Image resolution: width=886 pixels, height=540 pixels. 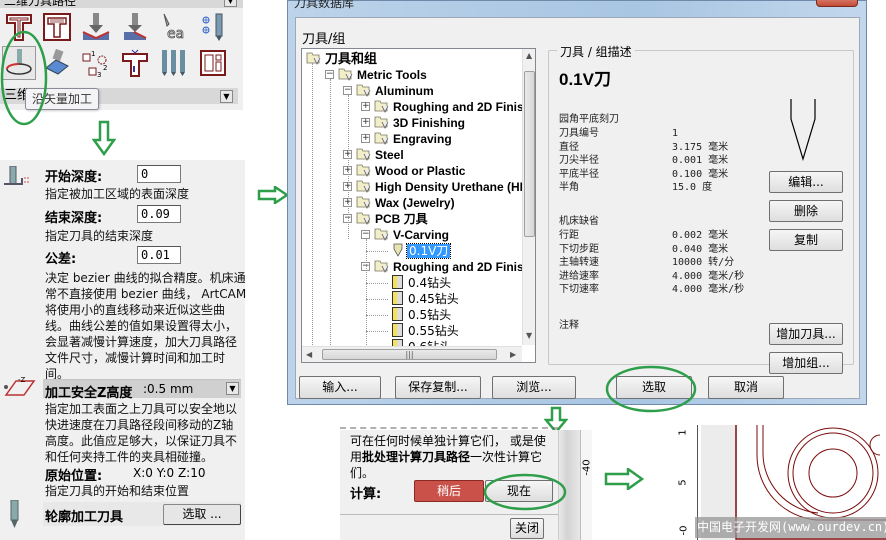 I want to click on home-position-label: 原始位置:, so click(x=74, y=476).